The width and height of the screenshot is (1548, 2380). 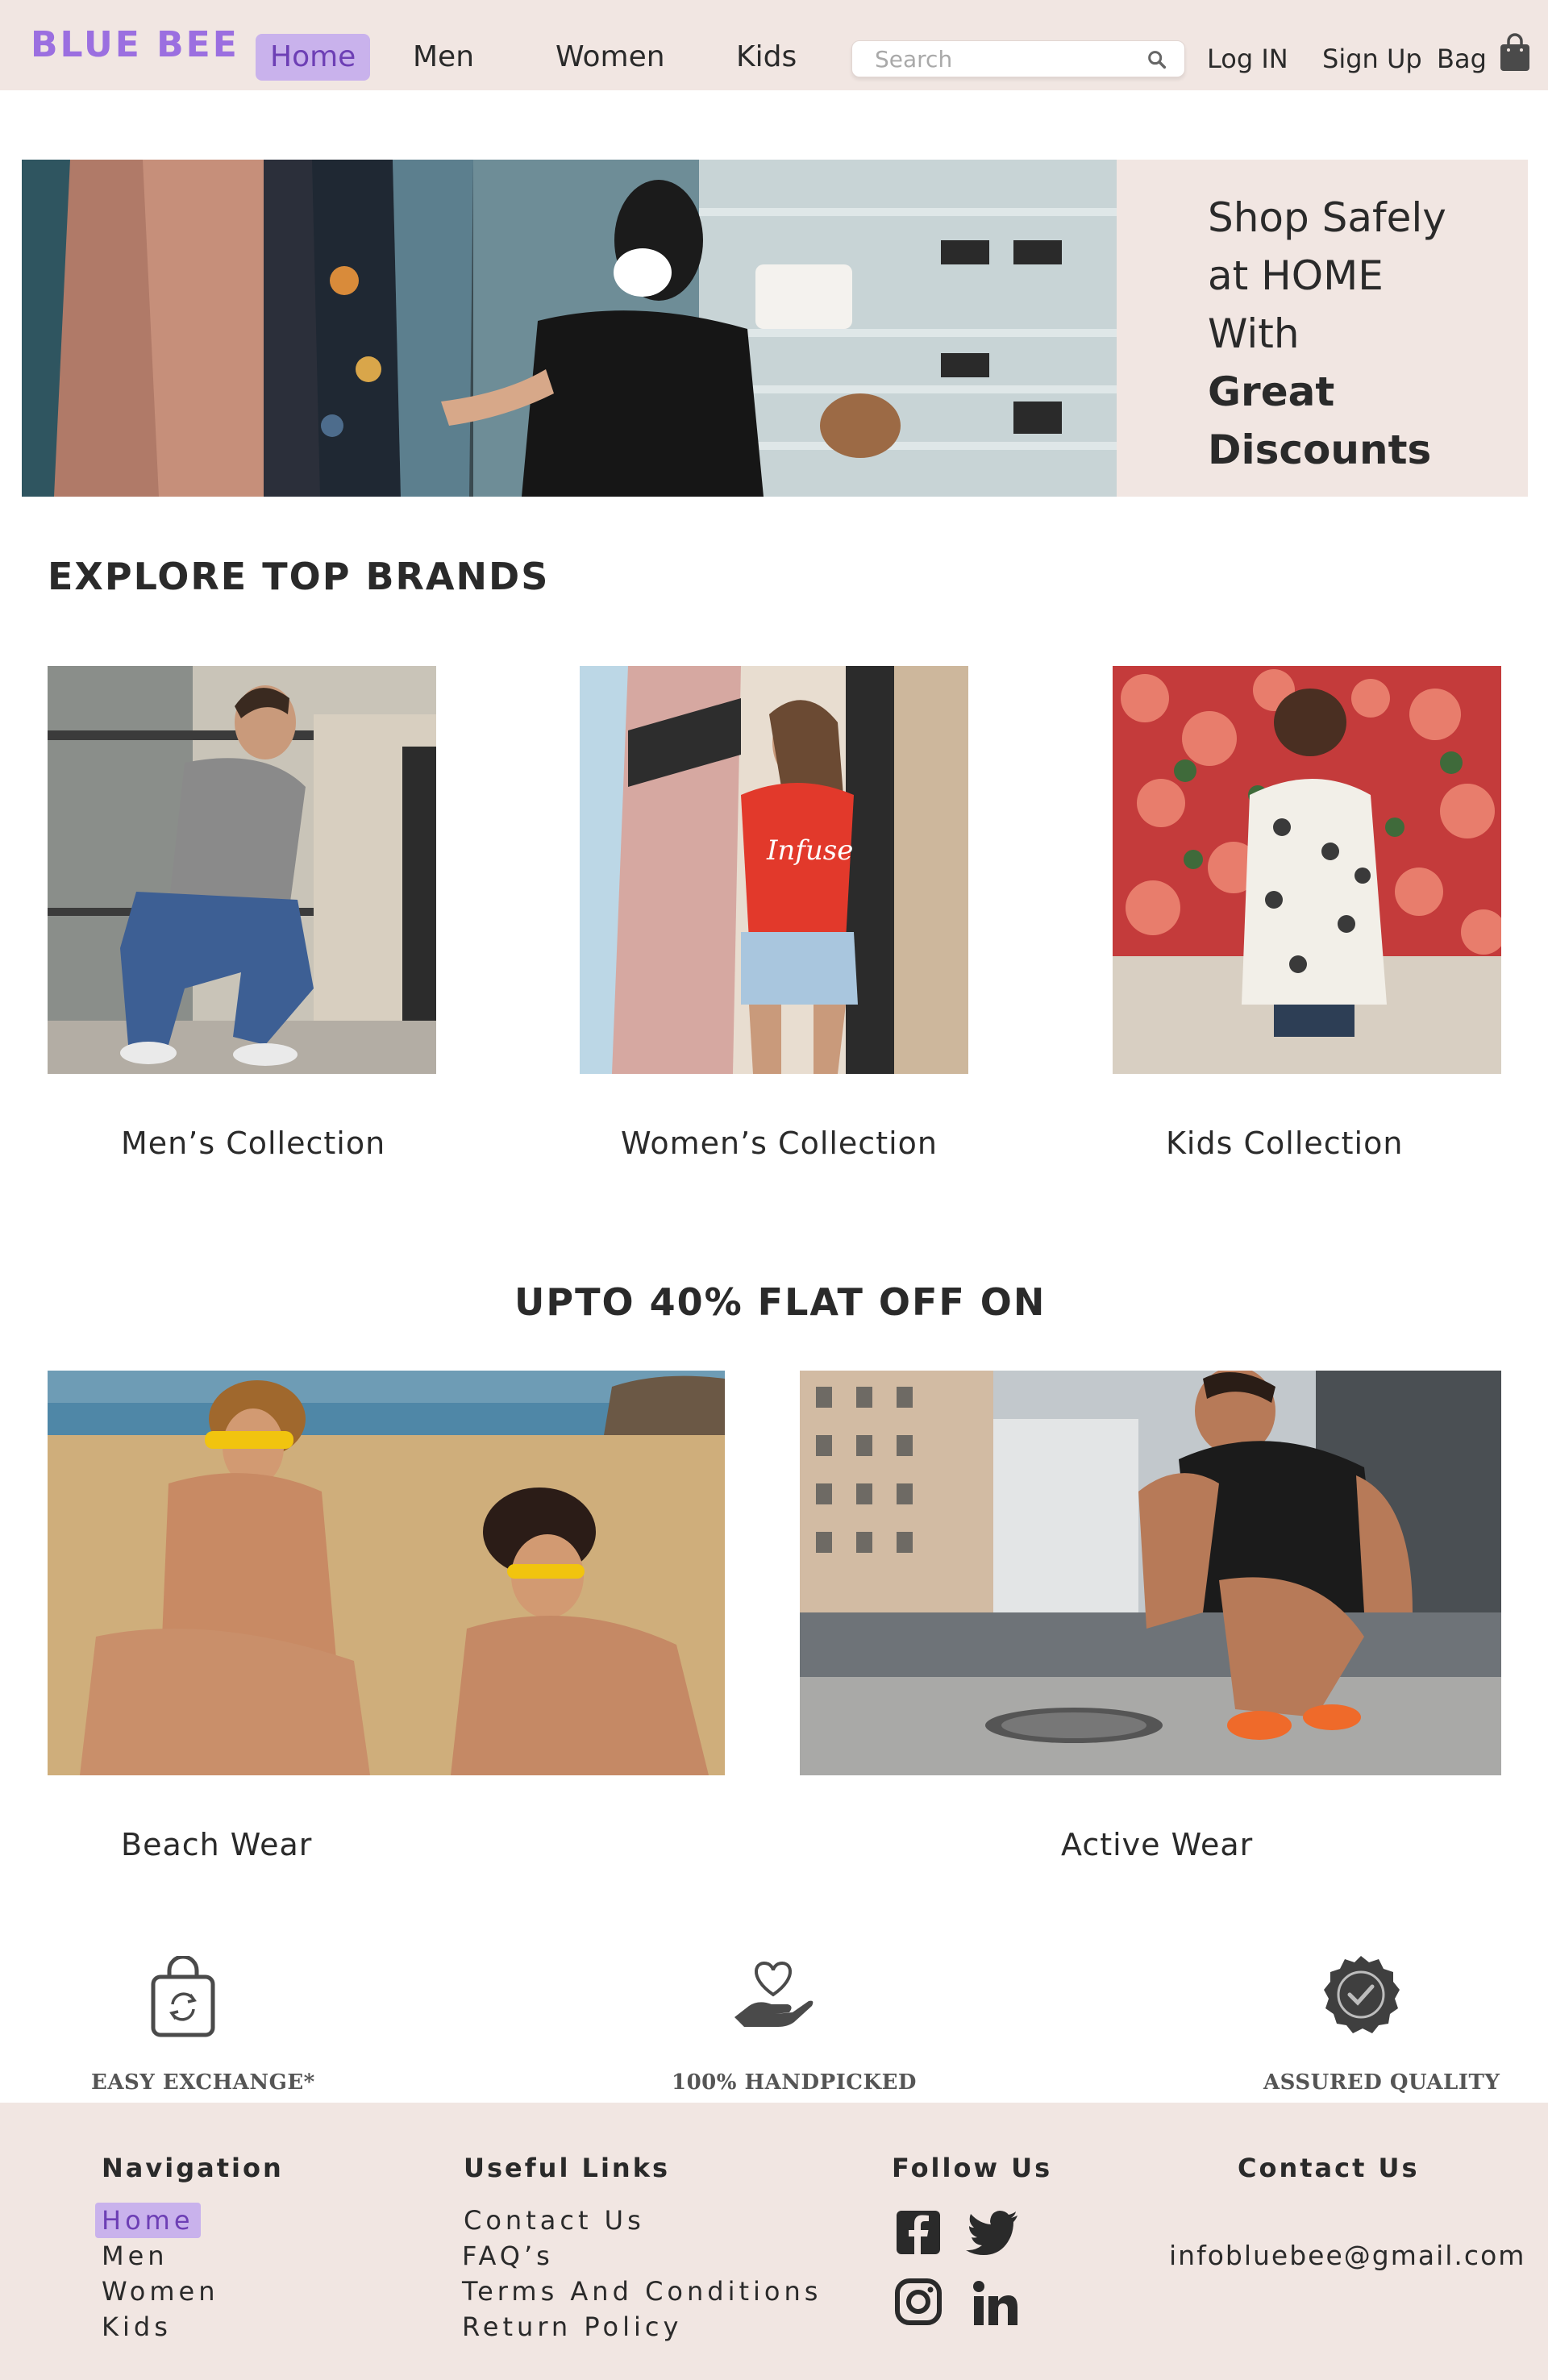 What do you see at coordinates (299, 576) in the screenshot?
I see `brands-title: EXPLORE TOP BRANDS` at bounding box center [299, 576].